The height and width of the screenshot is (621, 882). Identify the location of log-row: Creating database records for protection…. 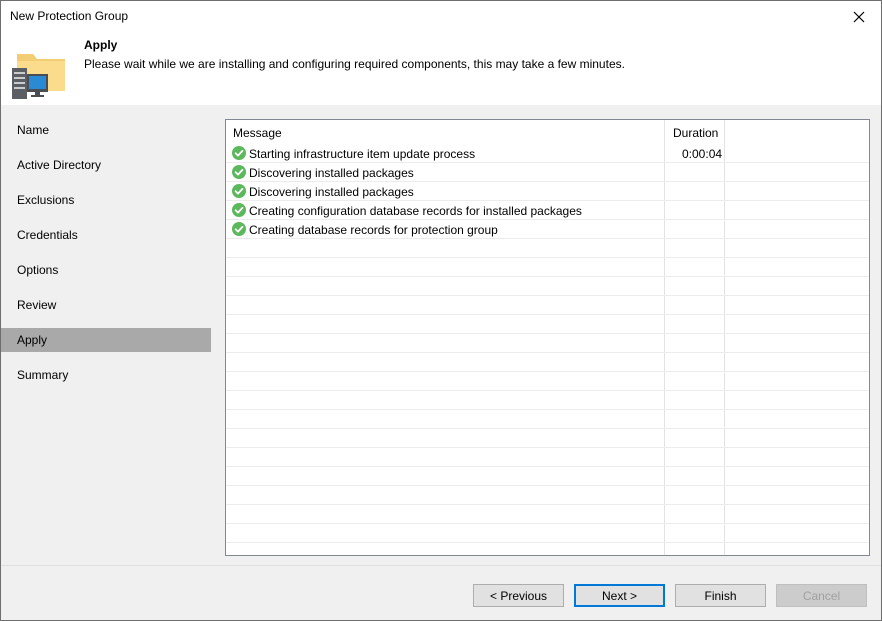
(547, 229).